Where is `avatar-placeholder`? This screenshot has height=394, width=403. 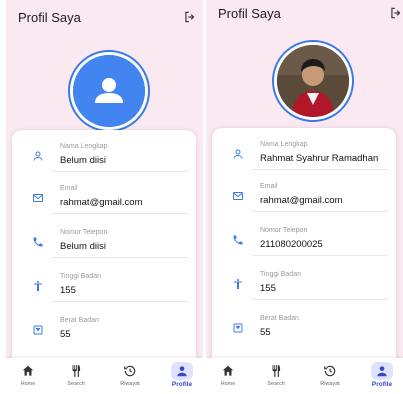
avatar-placeholder is located at coordinates (109, 91).